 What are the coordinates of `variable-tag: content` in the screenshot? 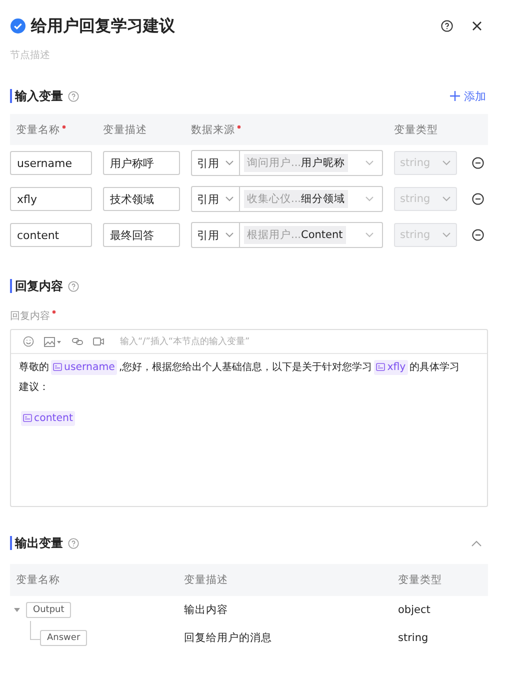 It's located at (48, 418).